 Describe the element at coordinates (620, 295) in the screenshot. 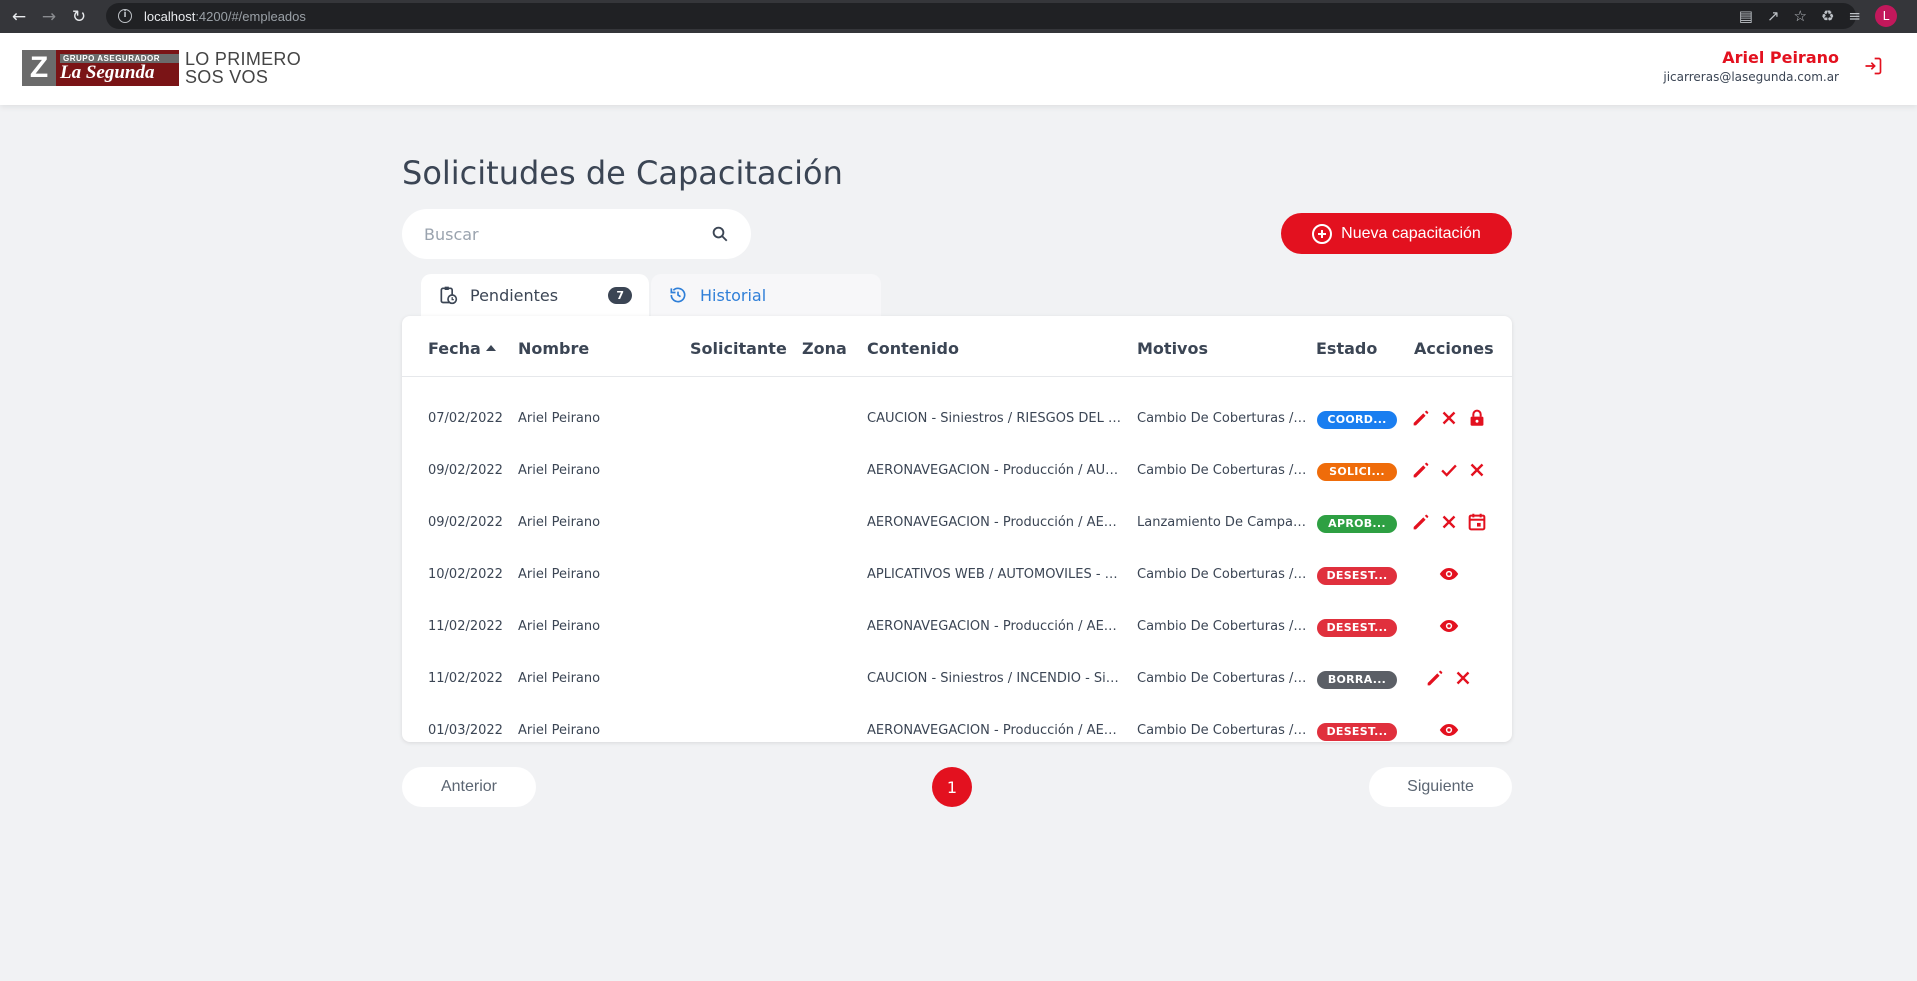

I see `pending-count-badge: 7` at that location.